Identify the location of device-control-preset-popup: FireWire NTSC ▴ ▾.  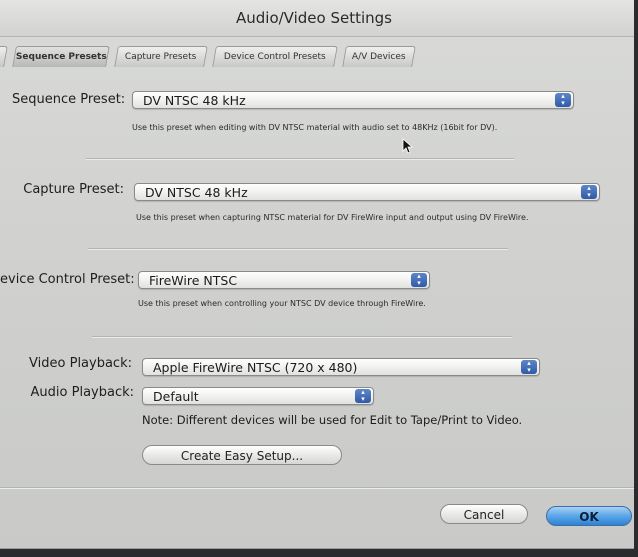
(284, 280).